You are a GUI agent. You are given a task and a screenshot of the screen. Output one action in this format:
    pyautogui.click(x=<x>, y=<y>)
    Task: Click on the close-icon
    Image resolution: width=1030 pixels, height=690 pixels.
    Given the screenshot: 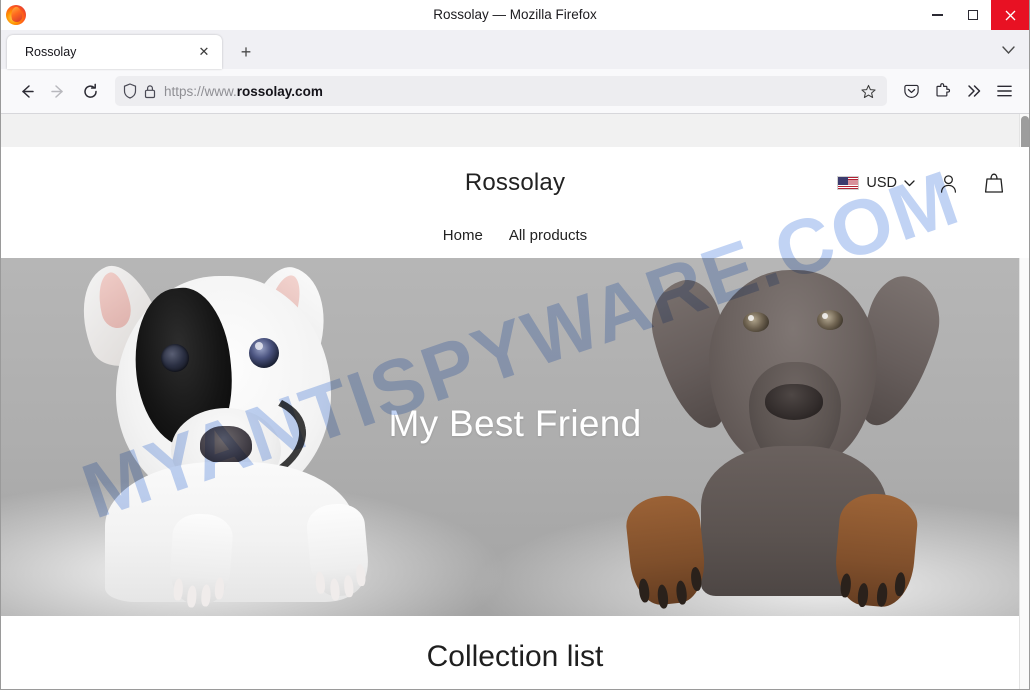 What is the action you would take?
    pyautogui.click(x=1010, y=15)
    